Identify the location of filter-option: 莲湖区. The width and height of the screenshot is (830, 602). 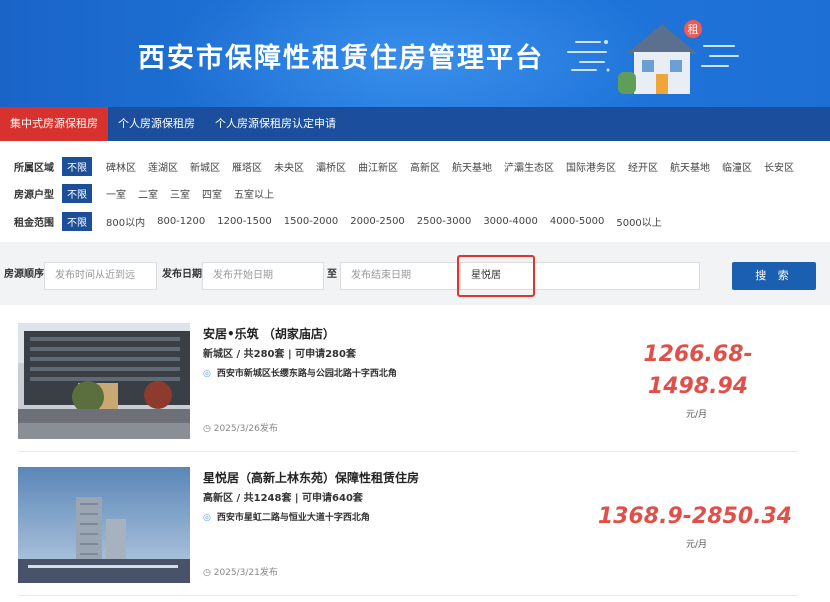
(163, 166).